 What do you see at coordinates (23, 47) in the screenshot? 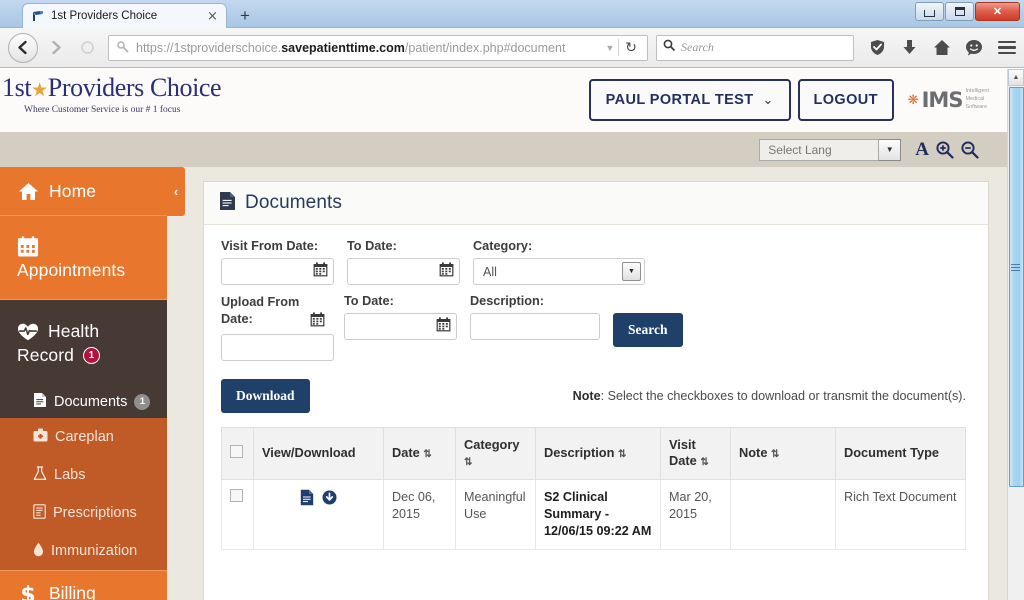
I see `back-button` at bounding box center [23, 47].